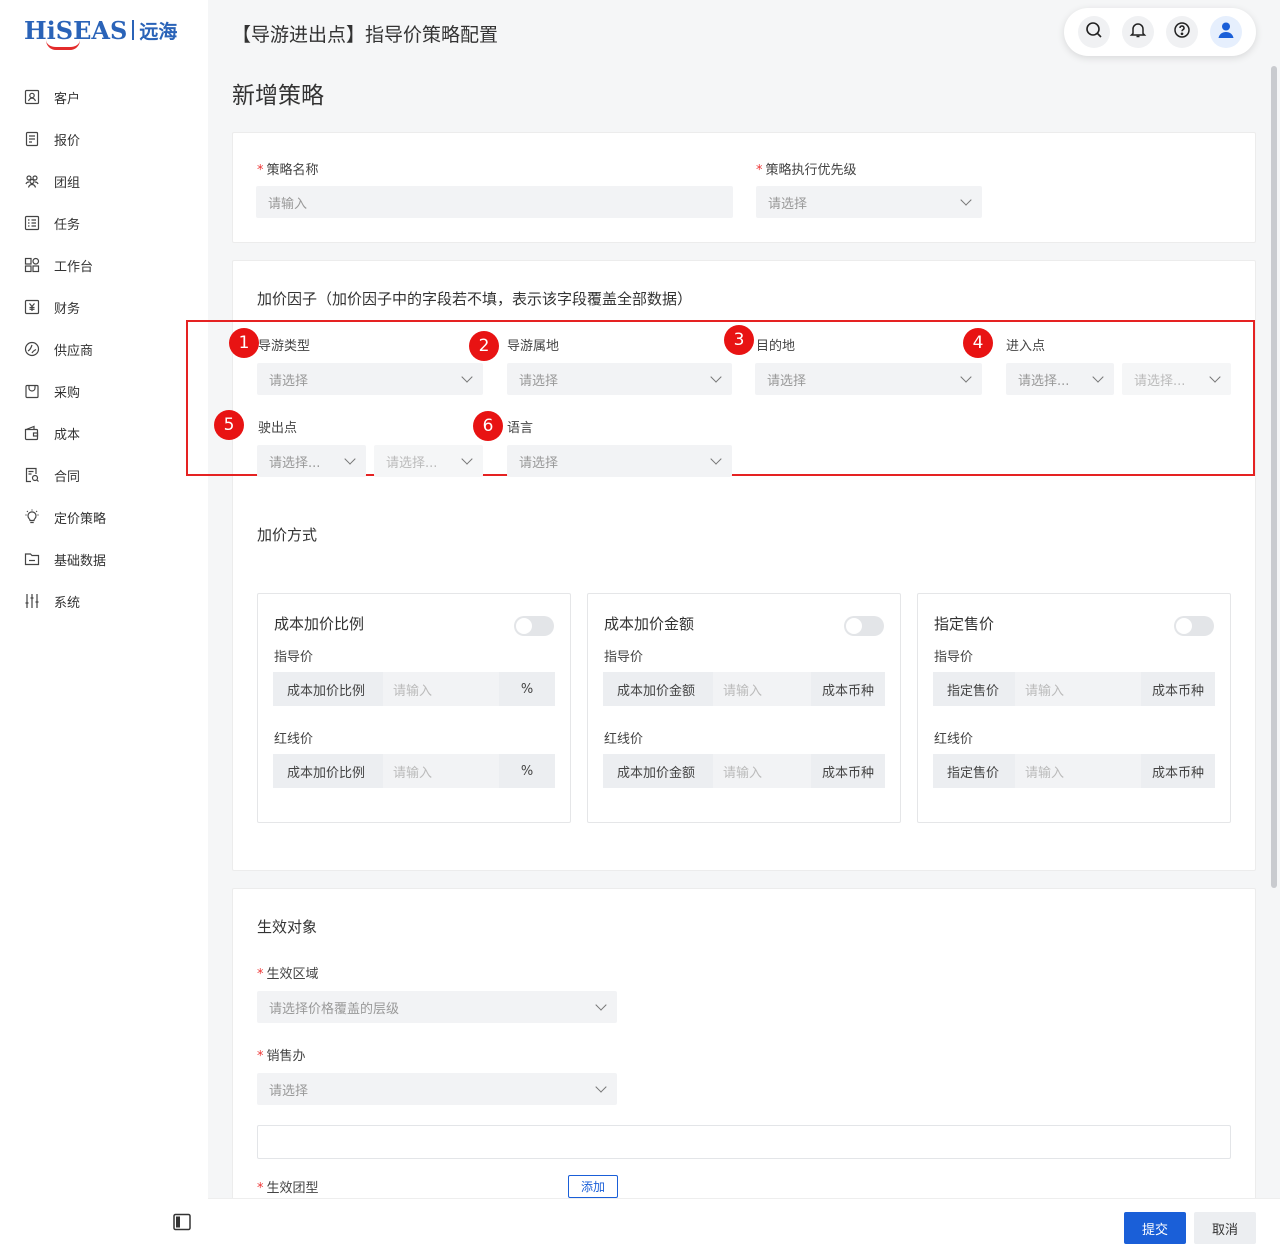 The height and width of the screenshot is (1256, 1280). What do you see at coordinates (744, 1142) in the screenshot?
I see `sales-office-tag-area` at bounding box center [744, 1142].